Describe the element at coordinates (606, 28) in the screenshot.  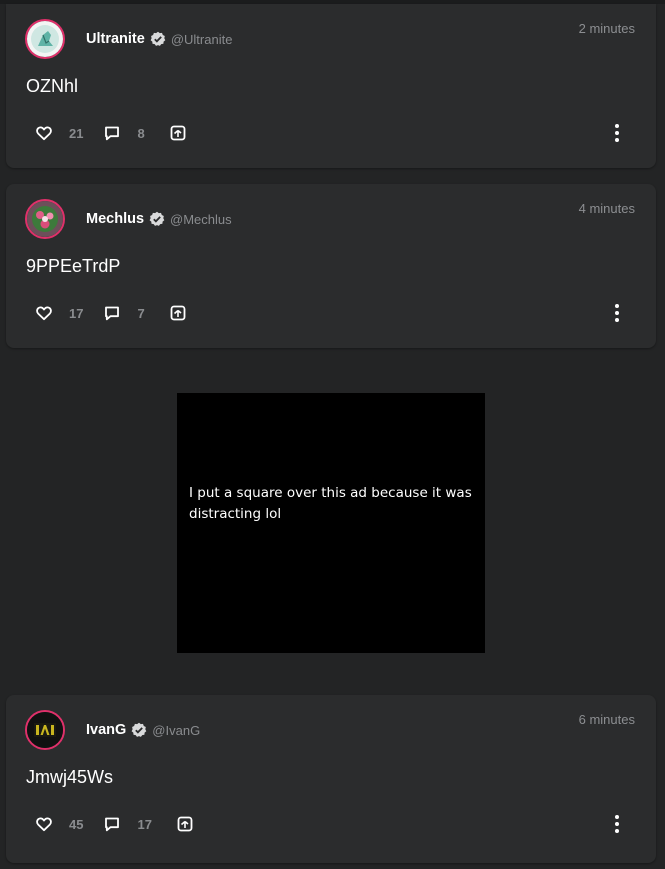
I see `post-timestamp: 2 minutes` at that location.